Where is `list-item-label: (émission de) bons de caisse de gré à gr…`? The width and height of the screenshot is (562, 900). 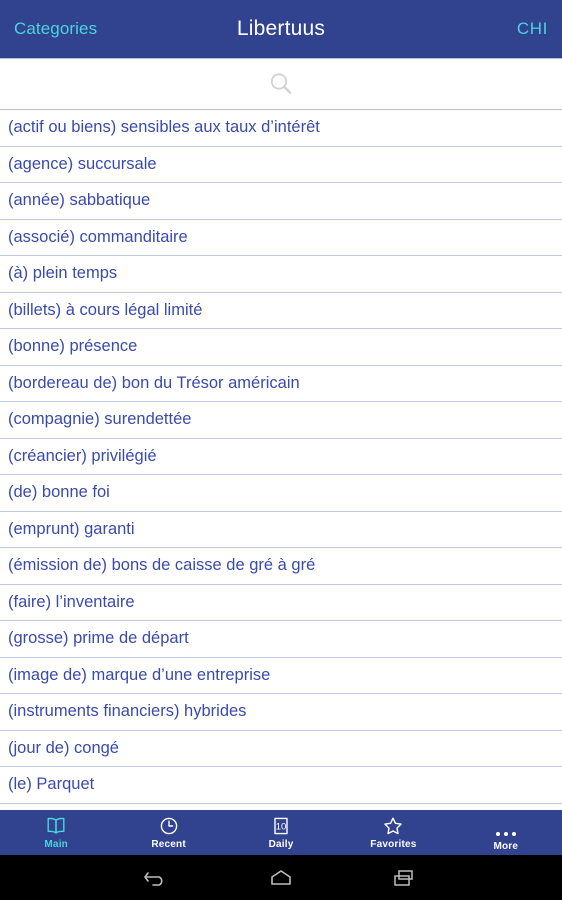 list-item-label: (émission de) bons de caisse de gré à gr… is located at coordinates (162, 565).